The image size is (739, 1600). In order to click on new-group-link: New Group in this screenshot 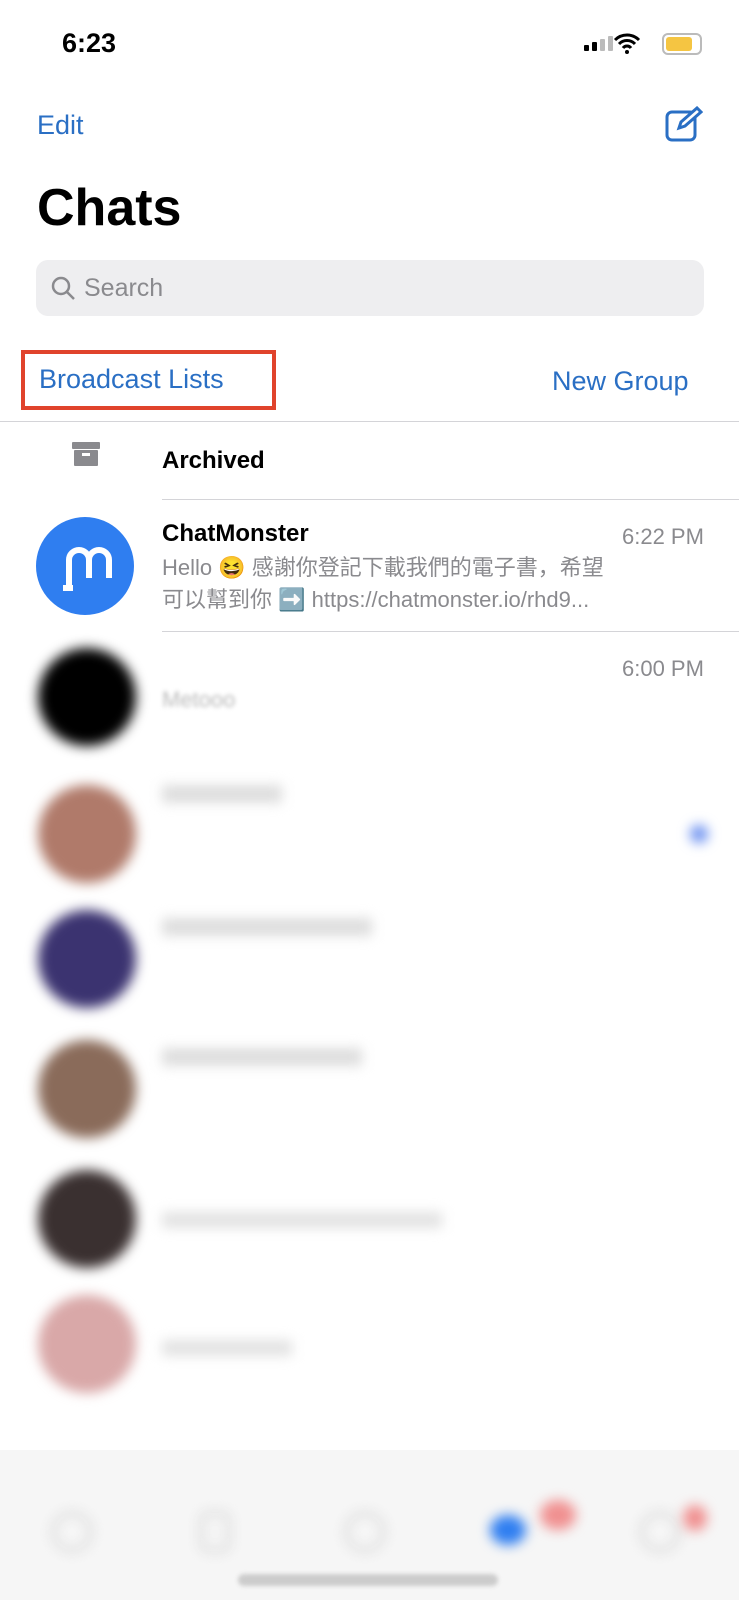, I will do `click(620, 381)`.